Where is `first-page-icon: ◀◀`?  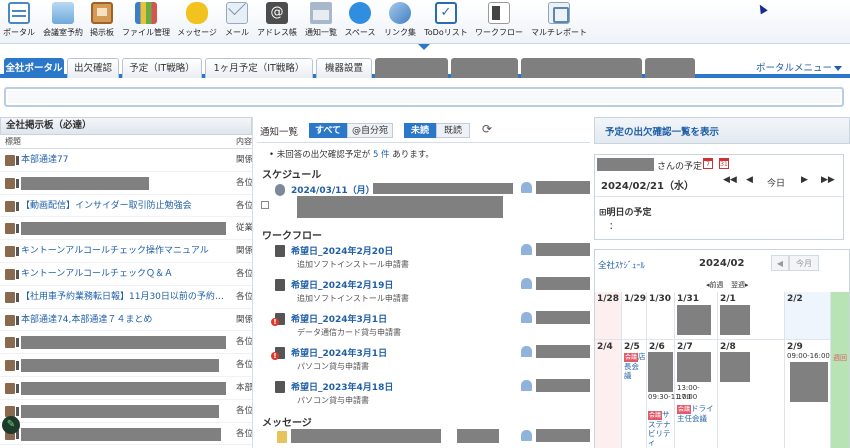 first-page-icon: ◀◀ is located at coordinates (730, 180).